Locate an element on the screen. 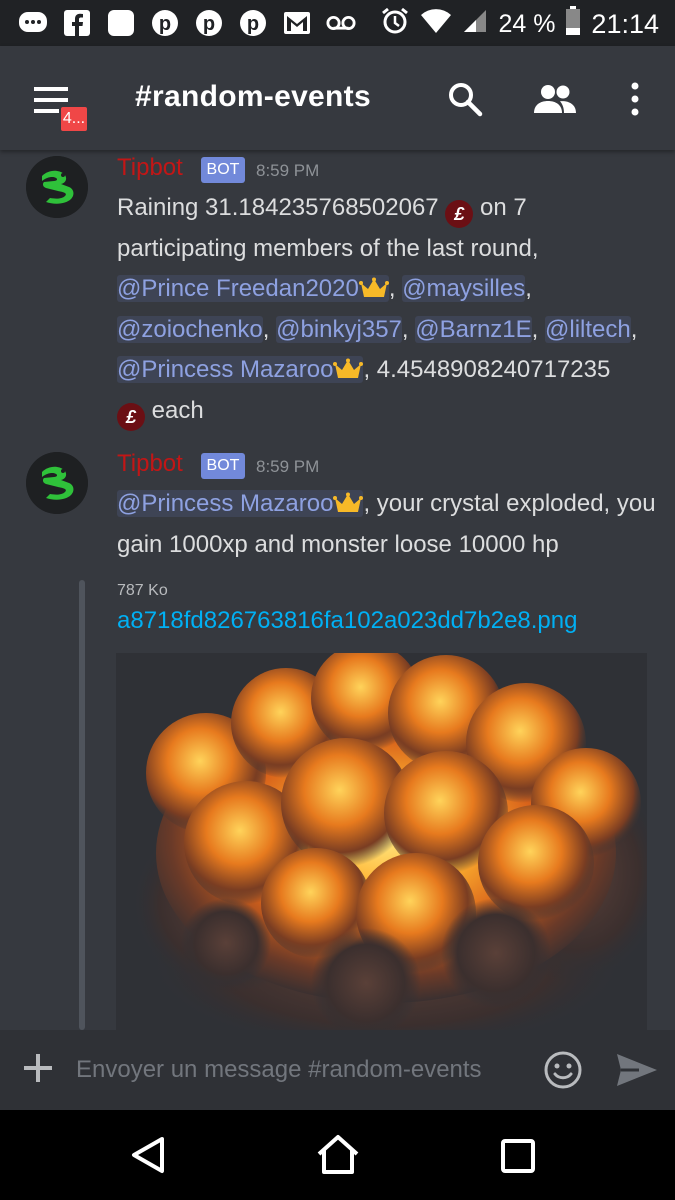 This screenshot has width=675, height=1200. battery-level: 24 % is located at coordinates (527, 24).